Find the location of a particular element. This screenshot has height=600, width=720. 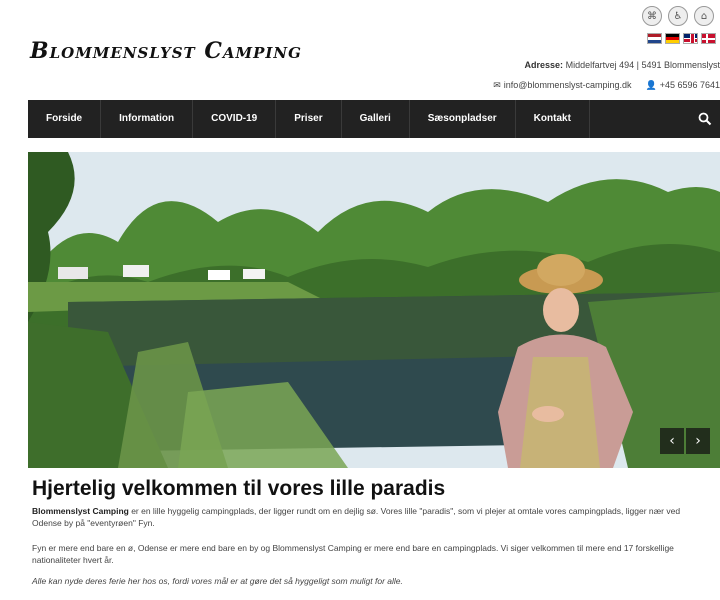

email-contact: ✉ info@blommenslyst-camping.dk is located at coordinates (562, 85).